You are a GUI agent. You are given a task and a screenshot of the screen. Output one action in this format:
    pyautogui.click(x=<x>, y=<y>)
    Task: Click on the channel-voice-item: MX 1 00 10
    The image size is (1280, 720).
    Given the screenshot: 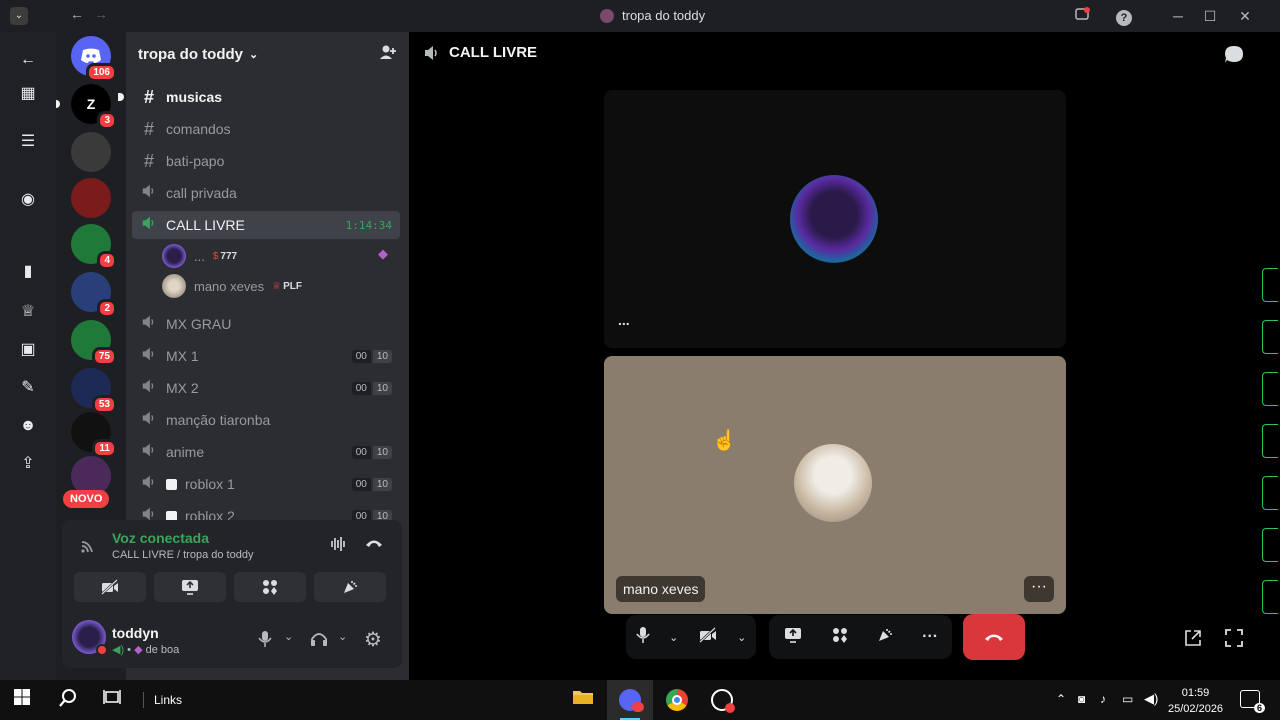 What is the action you would take?
    pyautogui.click(x=266, y=356)
    